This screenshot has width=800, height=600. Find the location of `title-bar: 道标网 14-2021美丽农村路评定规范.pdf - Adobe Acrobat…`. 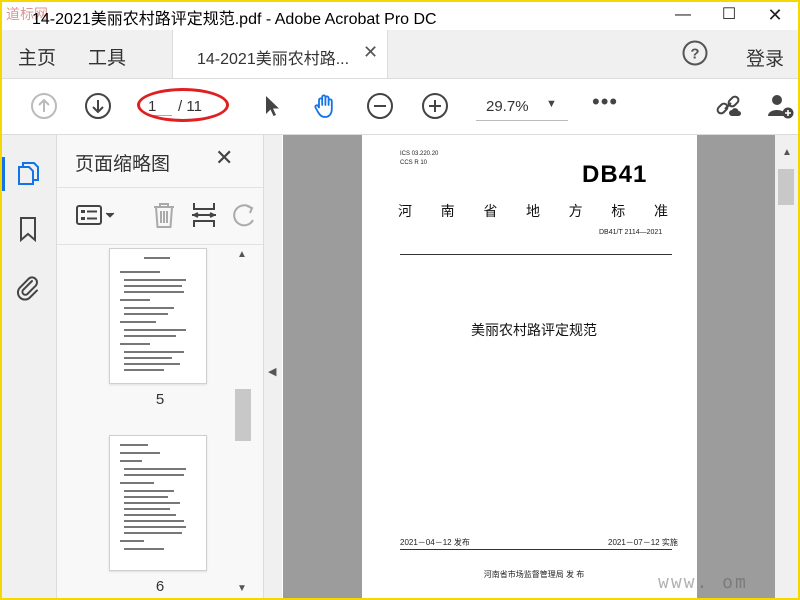

title-bar: 道标网 14-2021美丽农村路评定规范.pdf - Adobe Acrobat… is located at coordinates (400, 16).